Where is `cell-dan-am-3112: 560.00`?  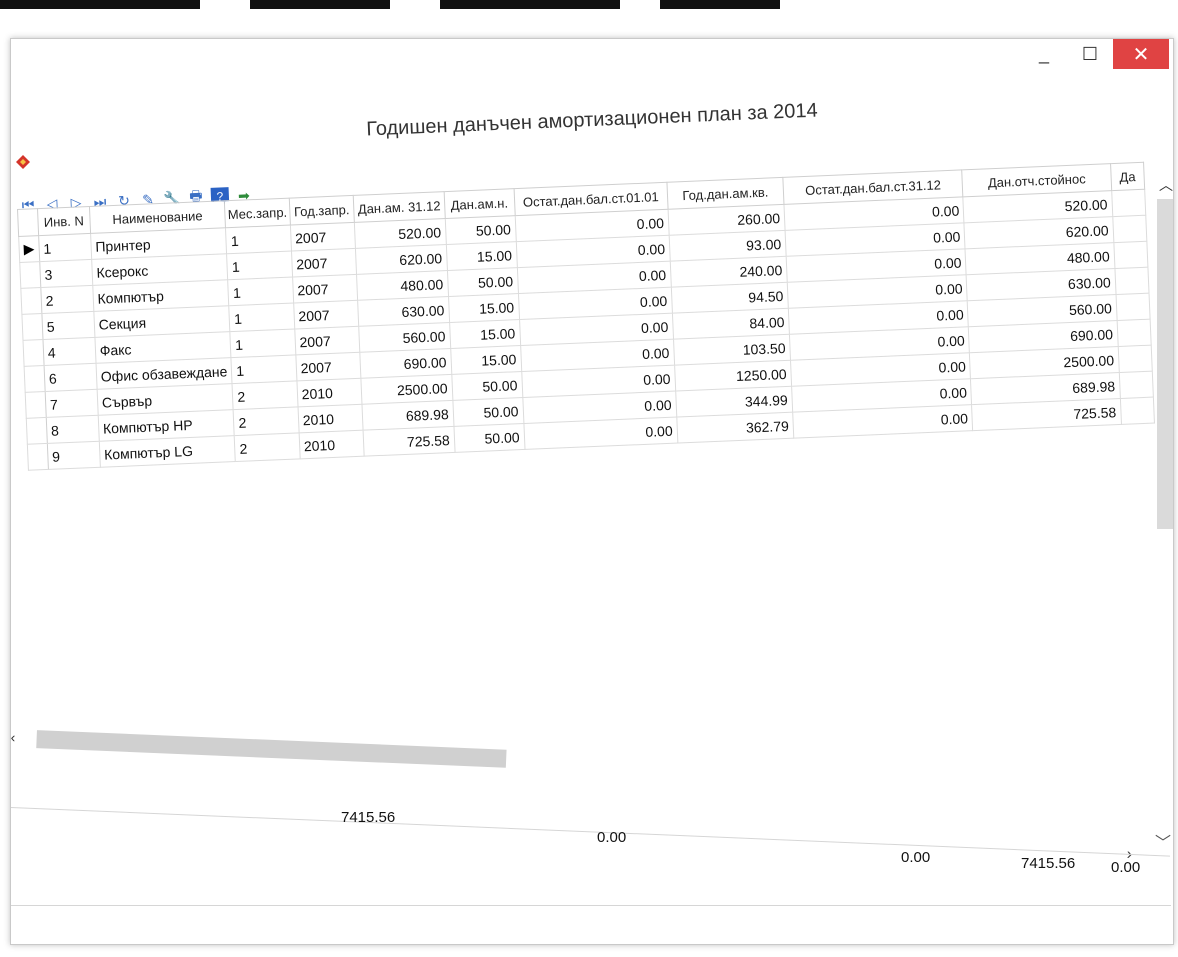 cell-dan-am-3112: 560.00 is located at coordinates (404, 337).